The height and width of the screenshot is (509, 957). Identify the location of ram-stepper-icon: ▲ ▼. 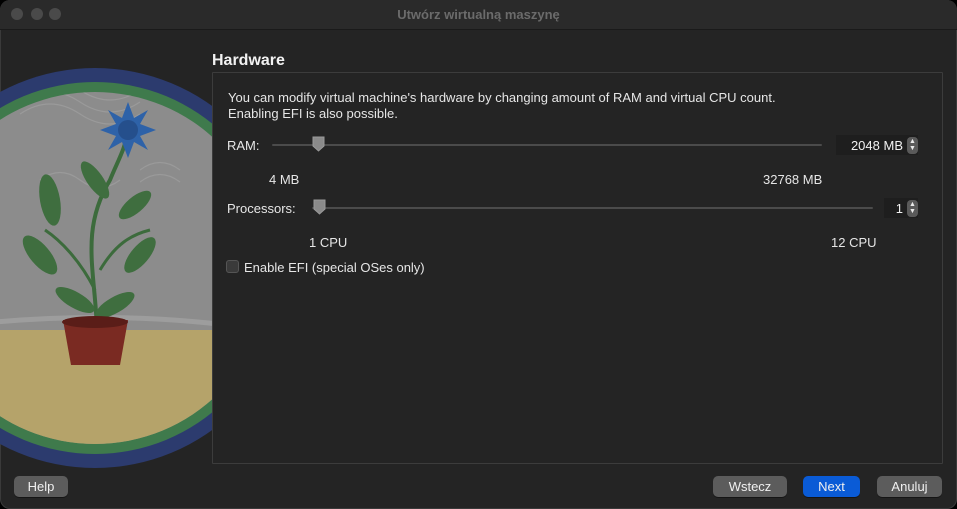
(912, 145).